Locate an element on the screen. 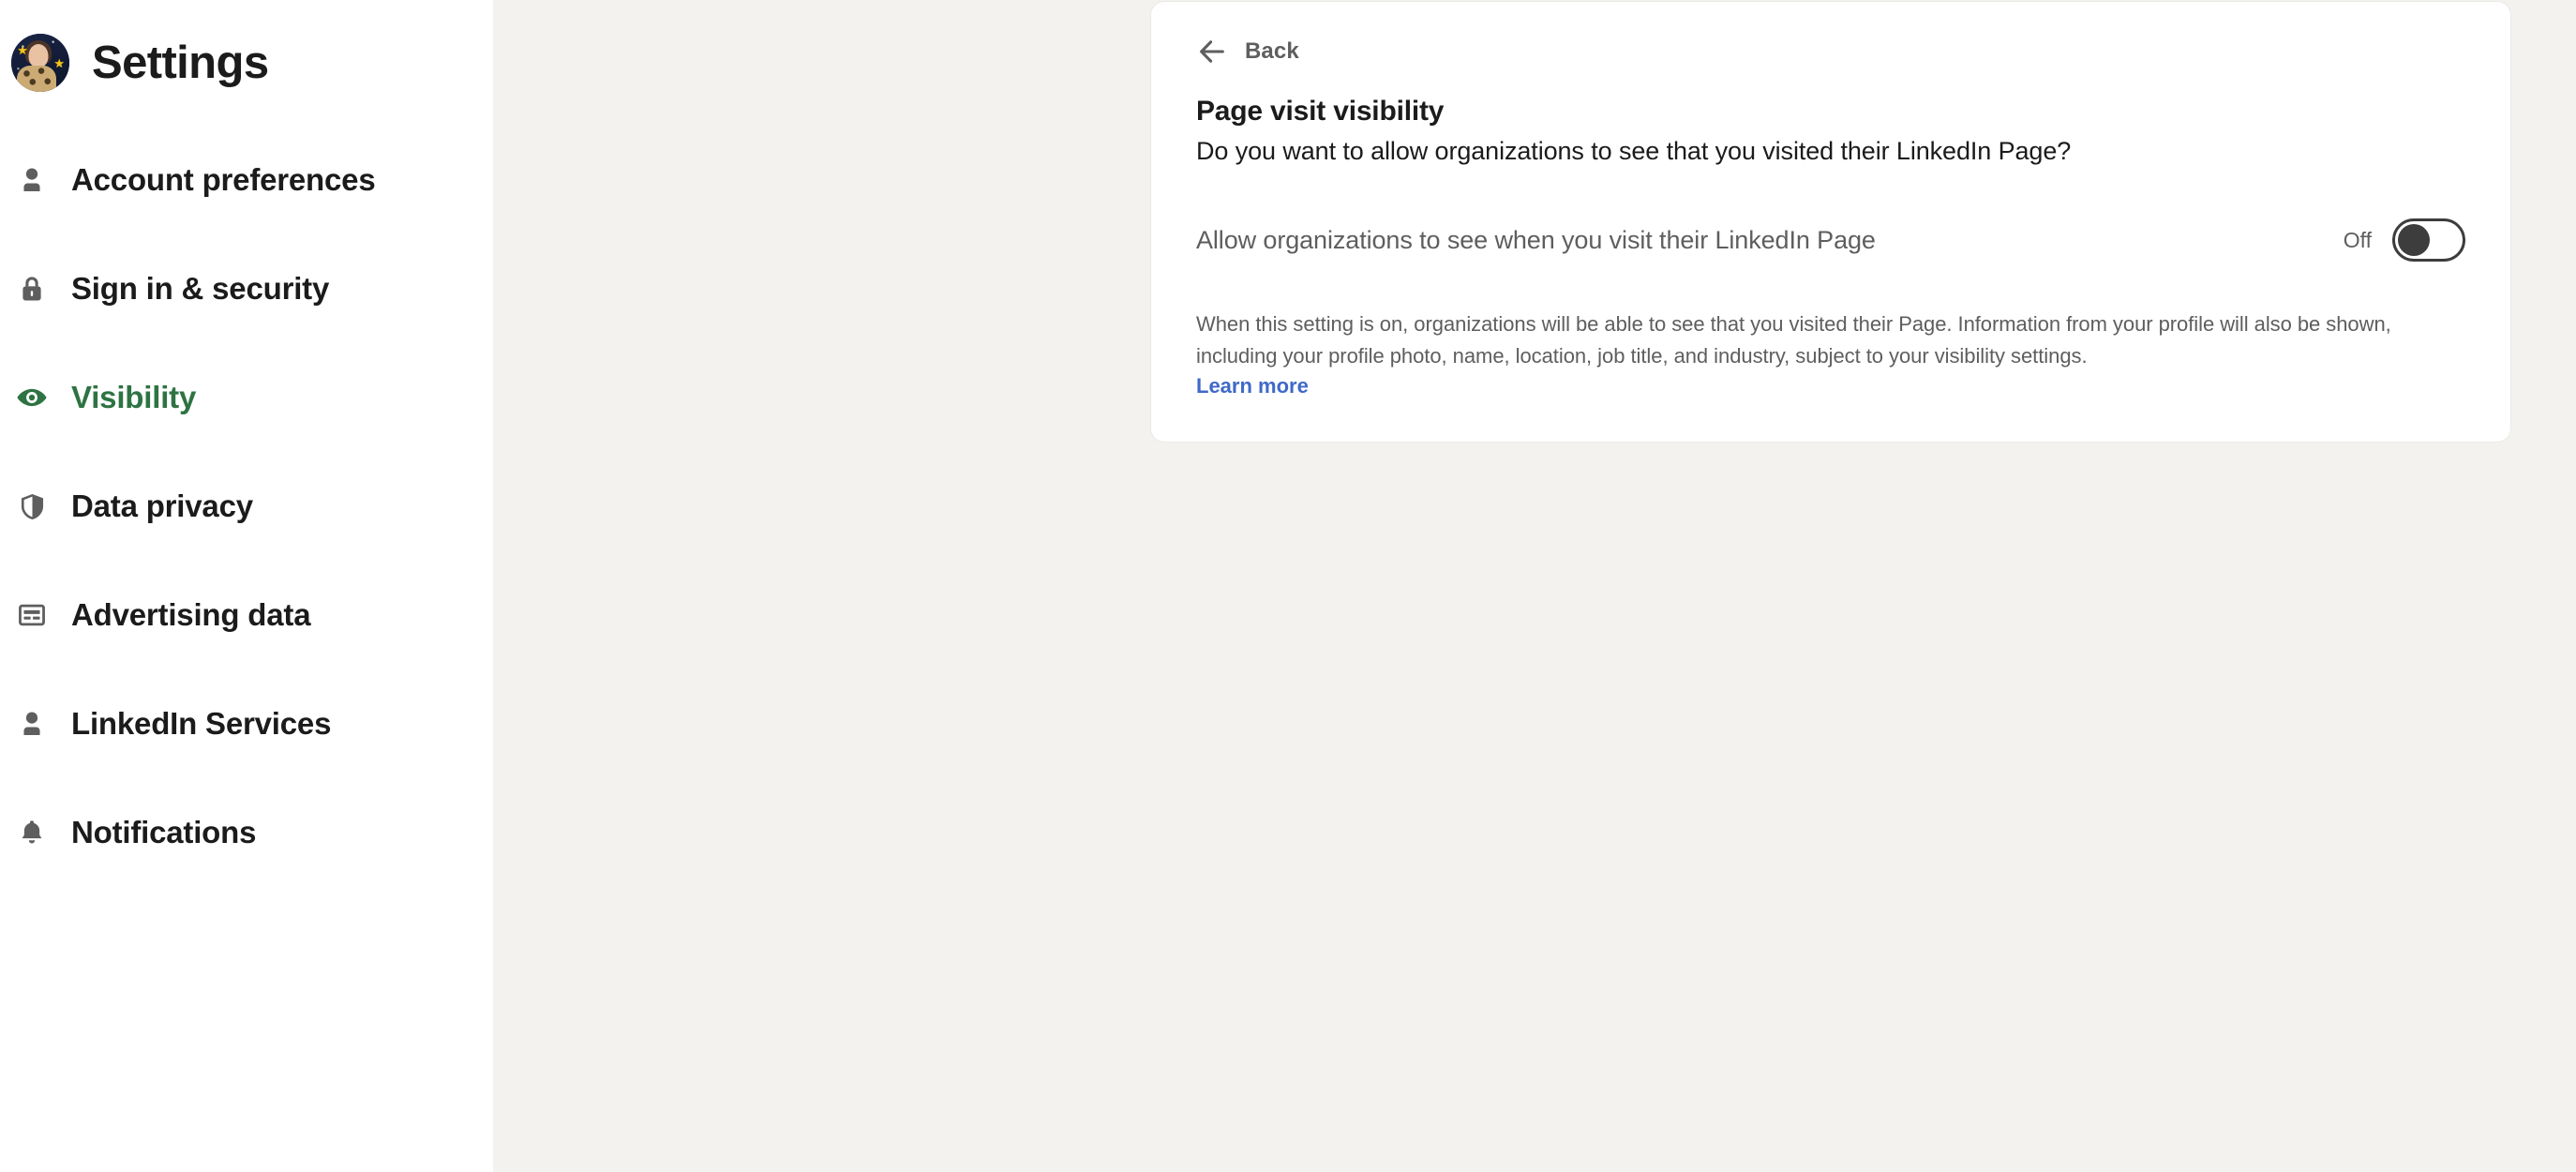 The image size is (2576, 1172). lock-icon is located at coordinates (32, 289).